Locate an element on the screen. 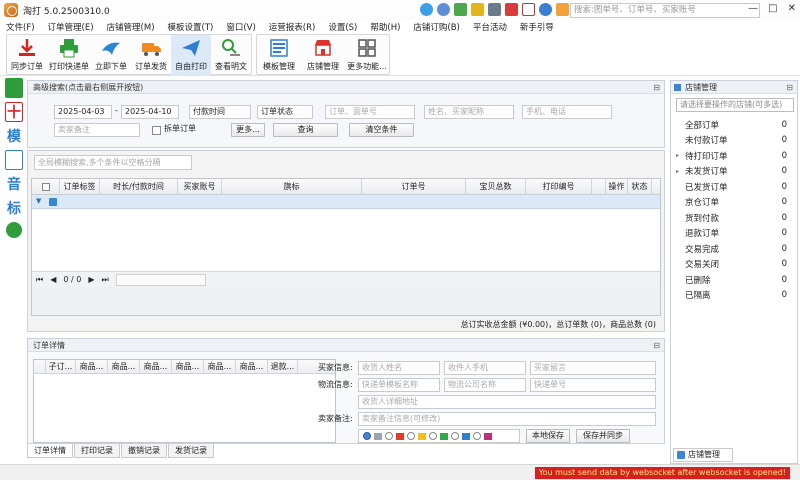 The width and height of the screenshot is (800, 480). clear-conditions-button: 清空条件 is located at coordinates (381, 130).